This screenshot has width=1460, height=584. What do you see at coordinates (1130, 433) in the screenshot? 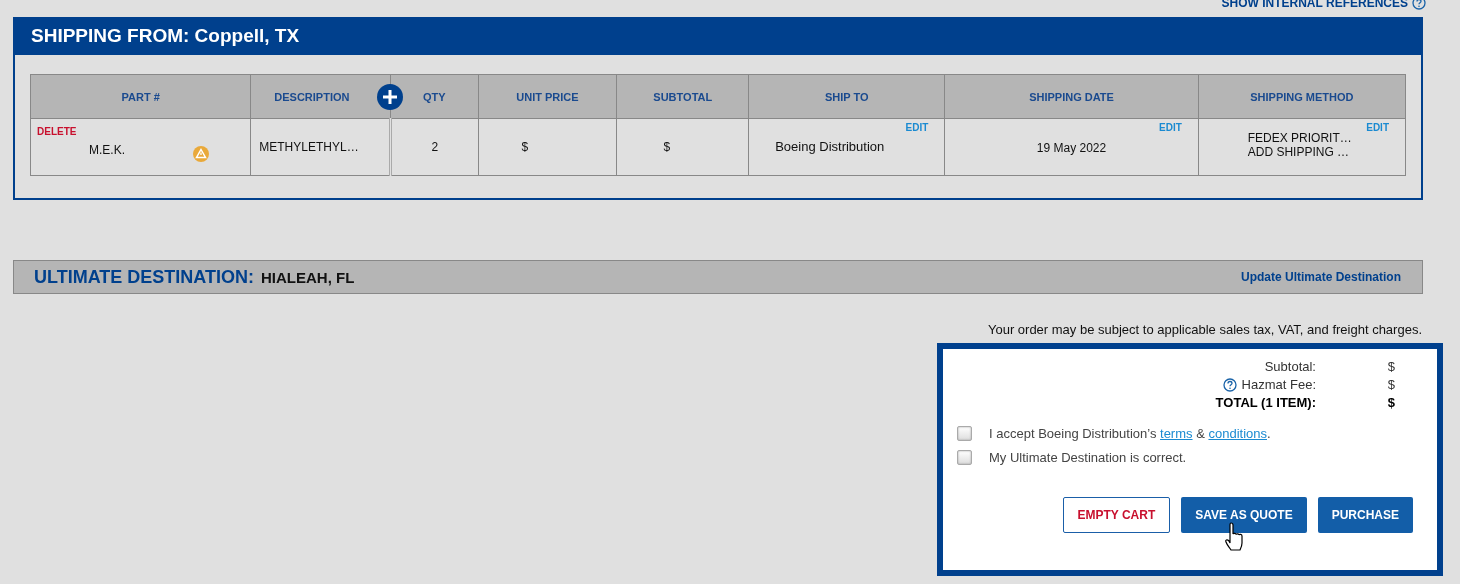
I see `checkbox-label: I accept Boeing Distribution’s terms & conditions.` at bounding box center [1130, 433].